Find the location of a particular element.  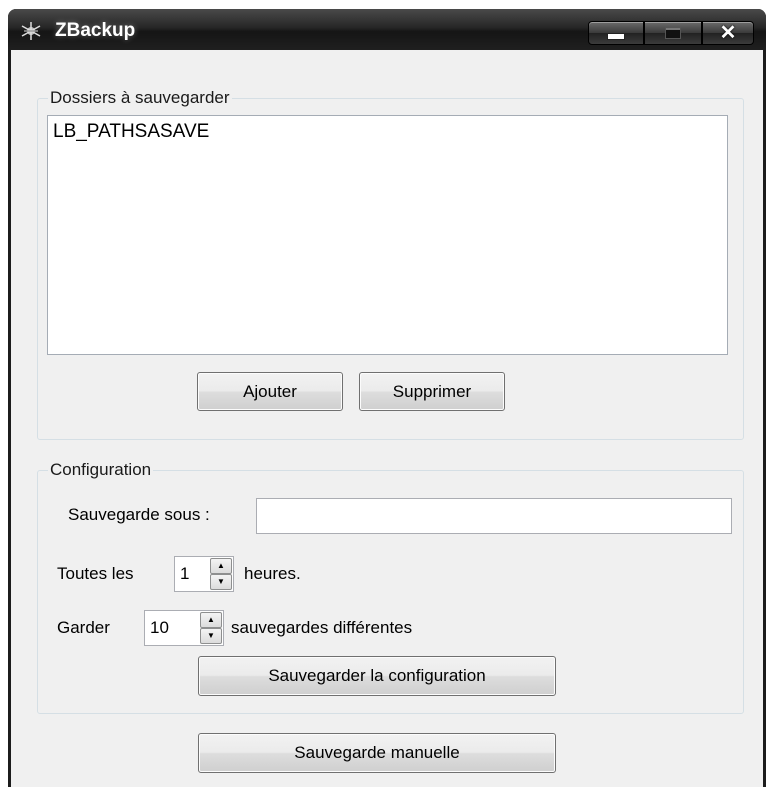

hours-up-arrow-icon: ▲ is located at coordinates (221, 566).